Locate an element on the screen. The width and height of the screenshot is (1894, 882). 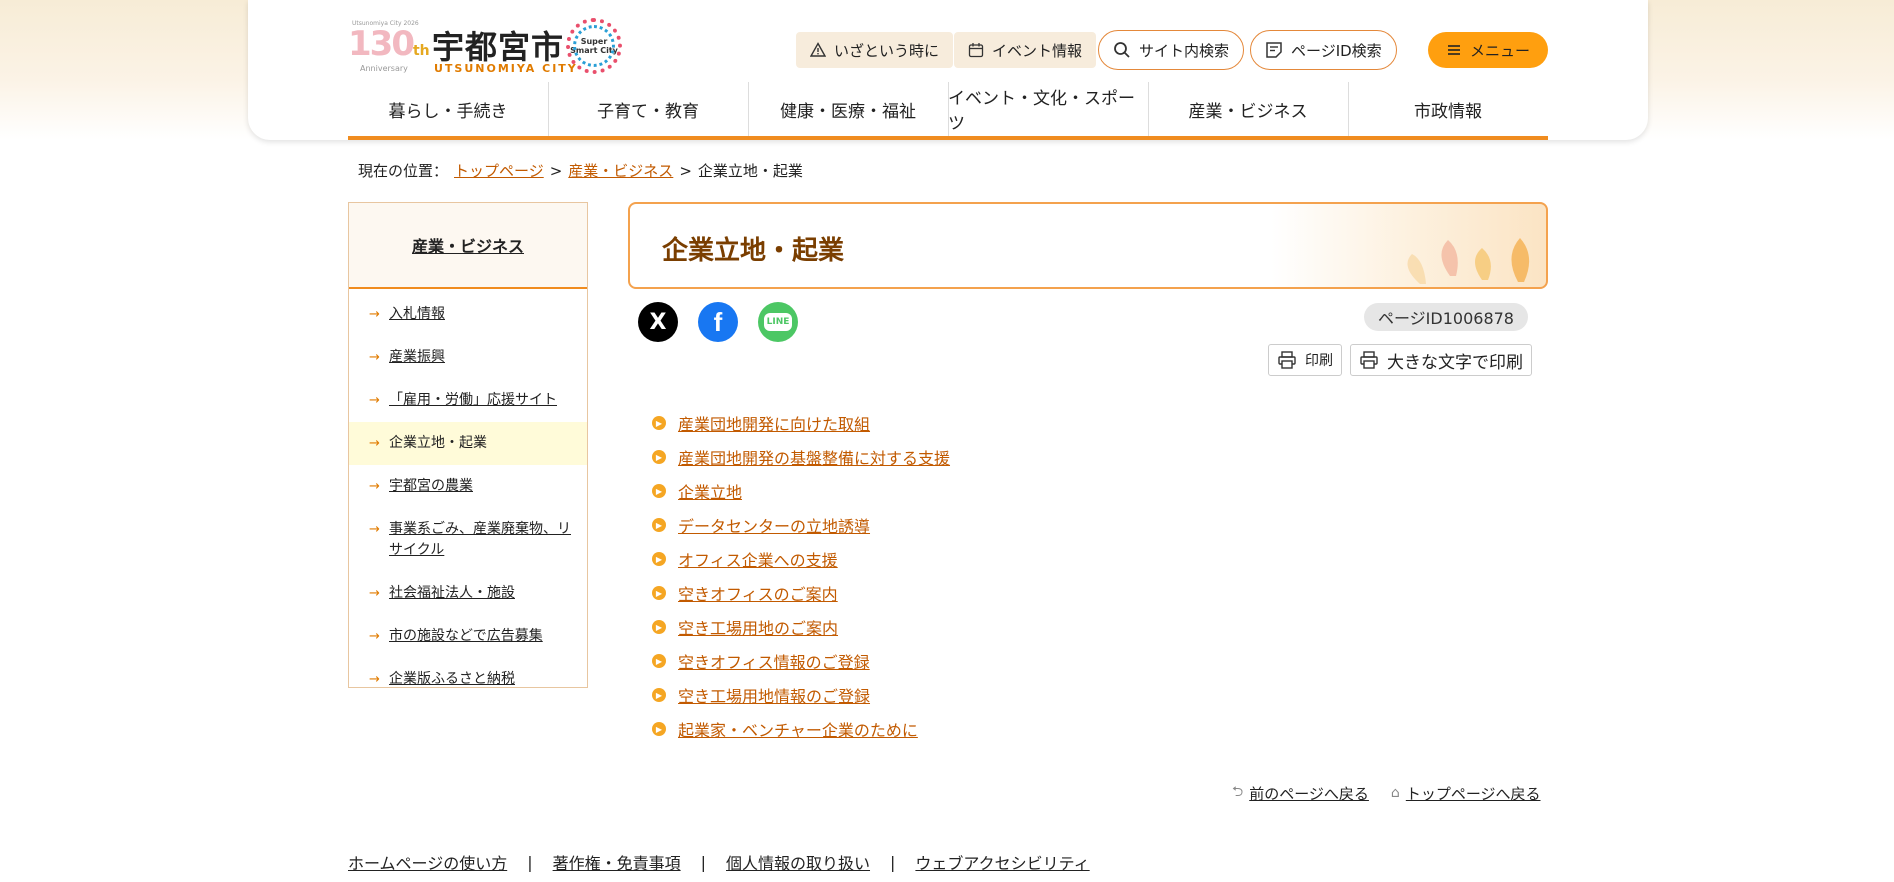
list-item: ▶ 空き工場用地のご案内 is located at coordinates (801, 627).